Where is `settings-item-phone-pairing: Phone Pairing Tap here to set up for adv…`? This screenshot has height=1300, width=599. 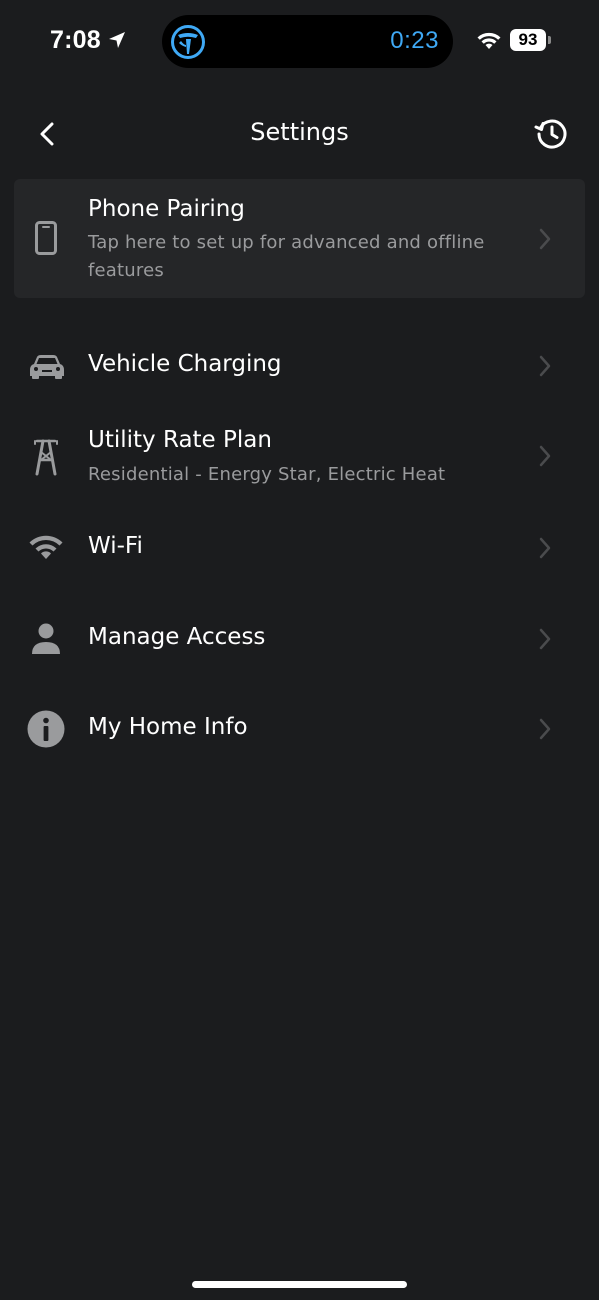
settings-item-phone-pairing: Phone Pairing Tap here to set up for adv… is located at coordinates (299, 238).